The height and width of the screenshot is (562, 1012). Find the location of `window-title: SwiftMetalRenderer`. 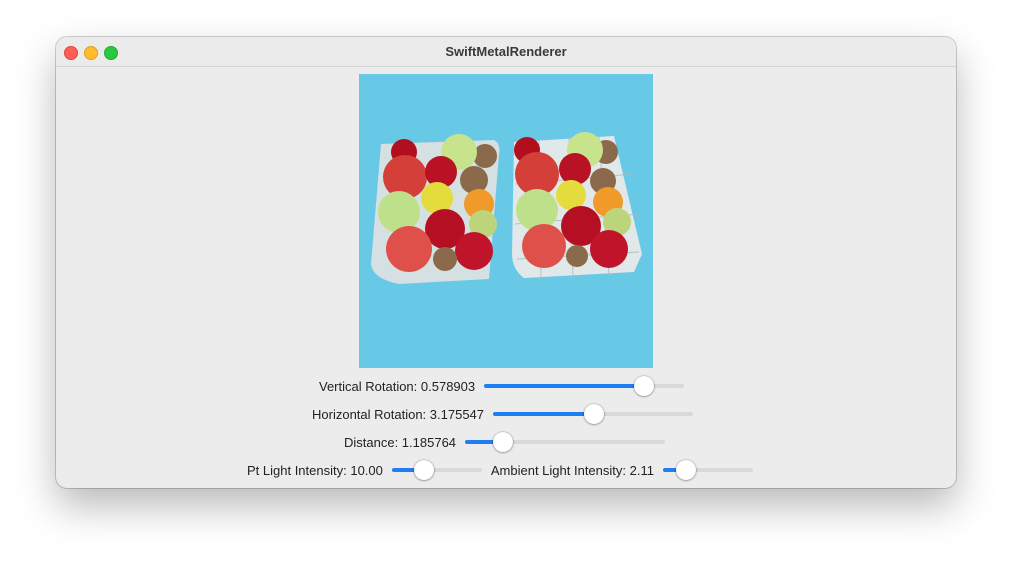

window-title: SwiftMetalRenderer is located at coordinates (506, 51).